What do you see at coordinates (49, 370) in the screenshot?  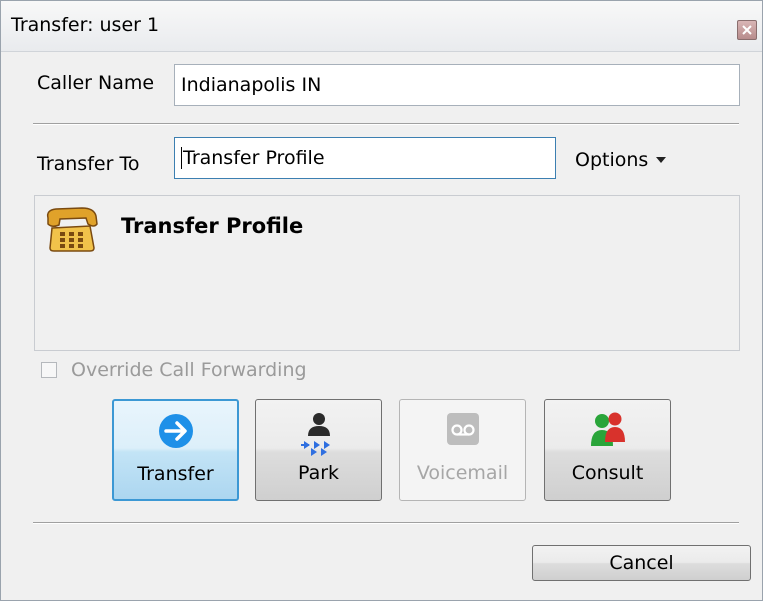 I see `override-checkbox` at bounding box center [49, 370].